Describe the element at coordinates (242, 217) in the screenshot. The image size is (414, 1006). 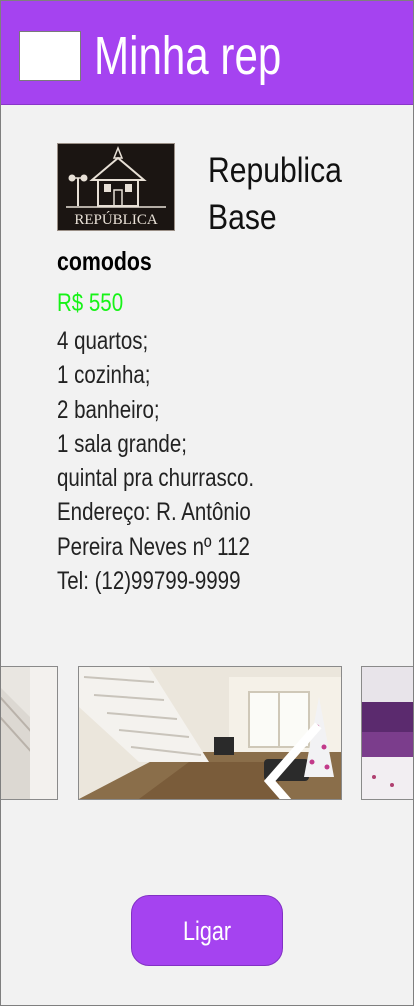
I see `republic-name-line2: Base` at that location.